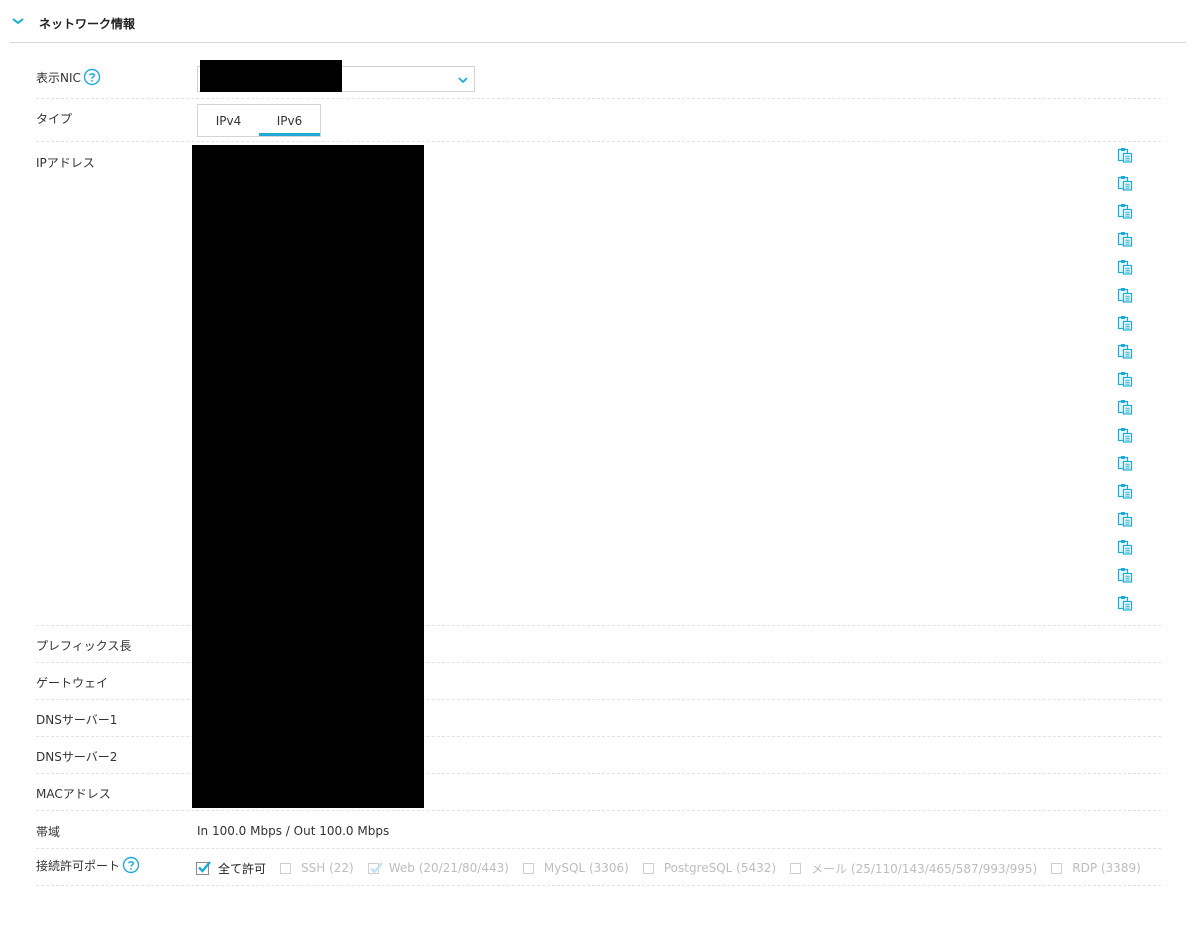  Describe the element at coordinates (289, 120) in the screenshot. I see `tab-ipv6: IPv6` at that location.